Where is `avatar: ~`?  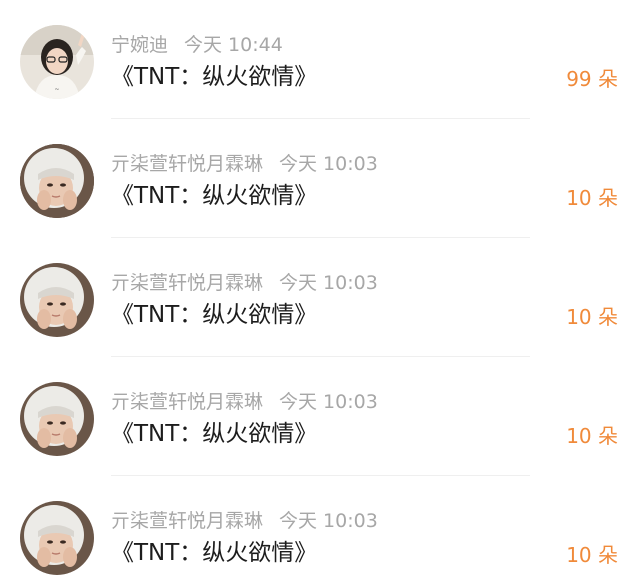
avatar: ~ is located at coordinates (57, 62).